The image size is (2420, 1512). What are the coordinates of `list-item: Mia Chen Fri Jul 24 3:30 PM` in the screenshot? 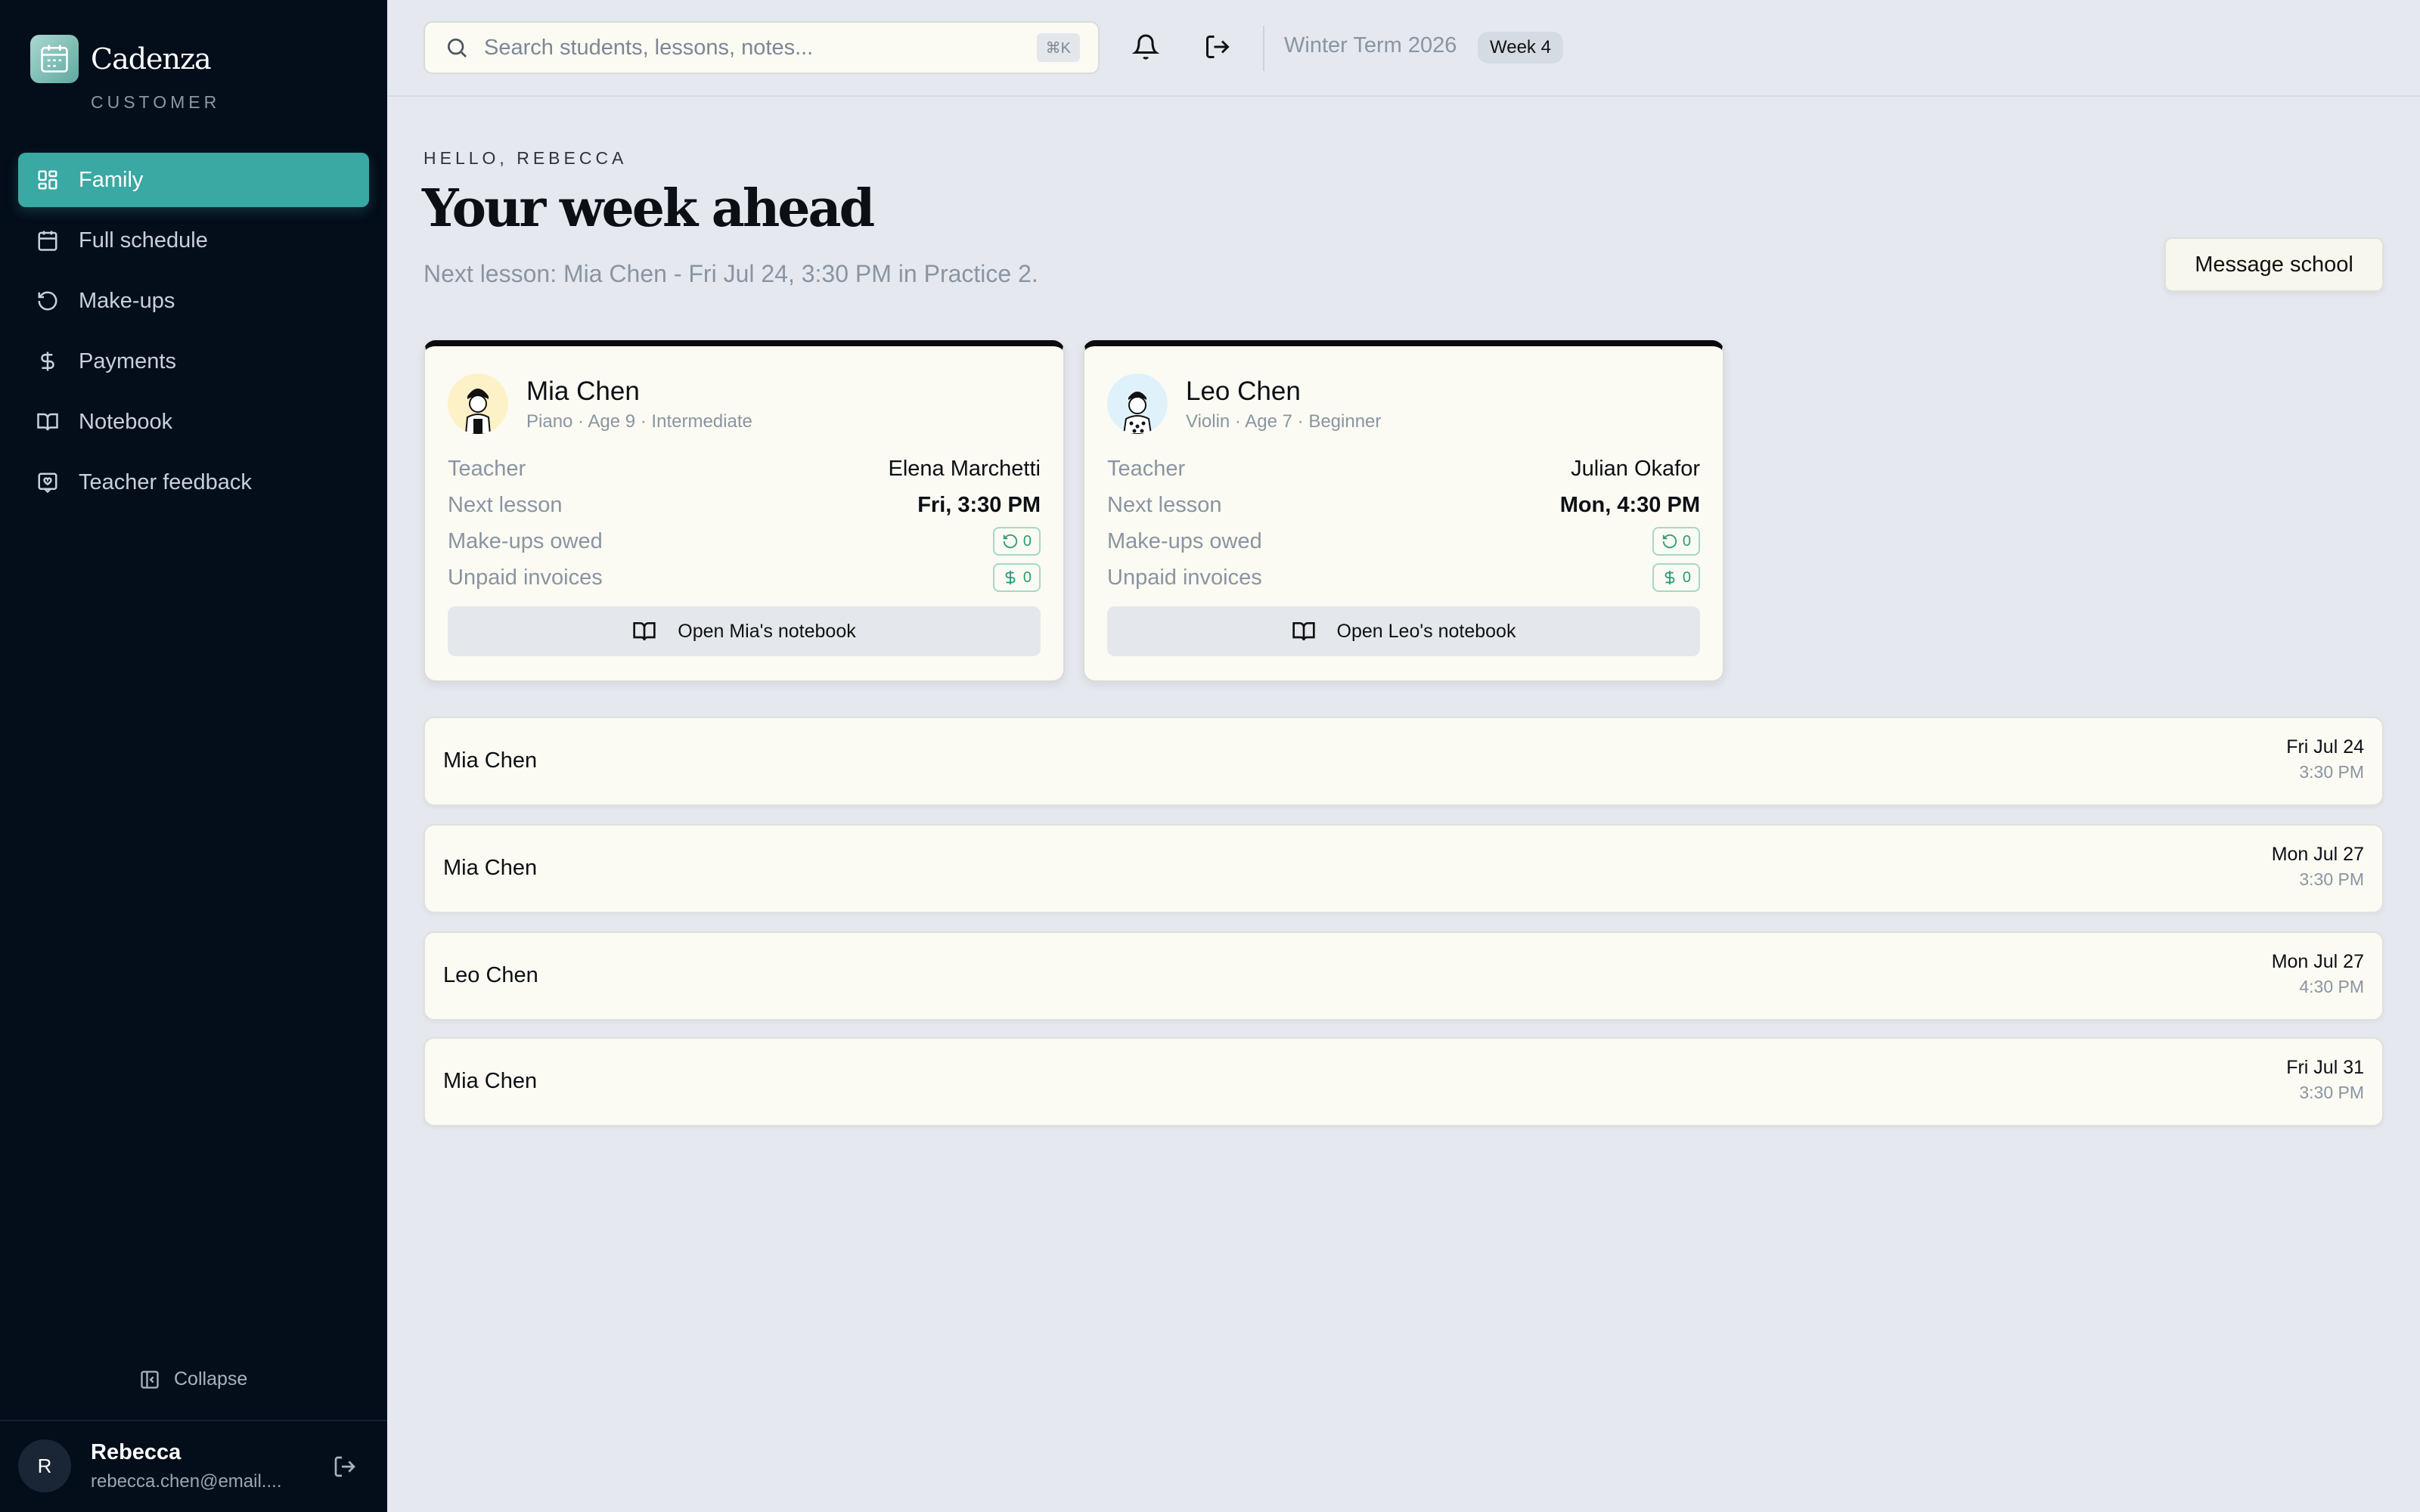 It's located at (1404, 761).